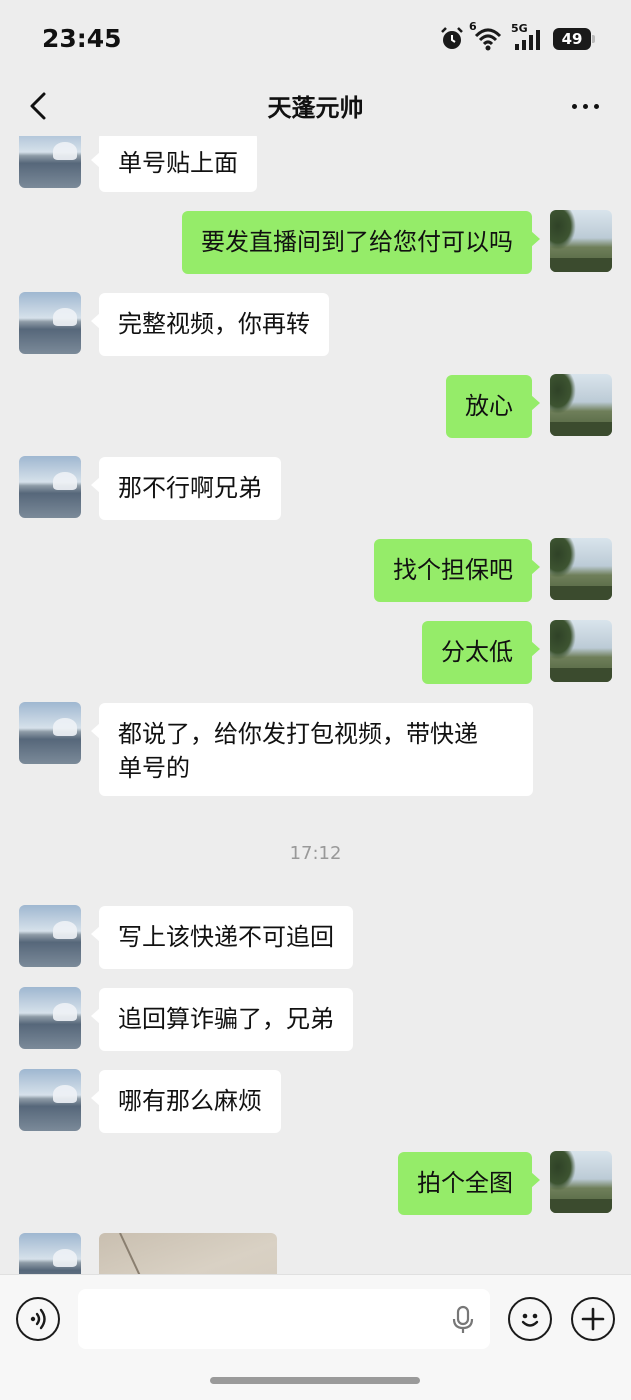 This screenshot has height=1400, width=631. What do you see at coordinates (315, 570) in the screenshot?
I see `message-row: 找个担保吧` at bounding box center [315, 570].